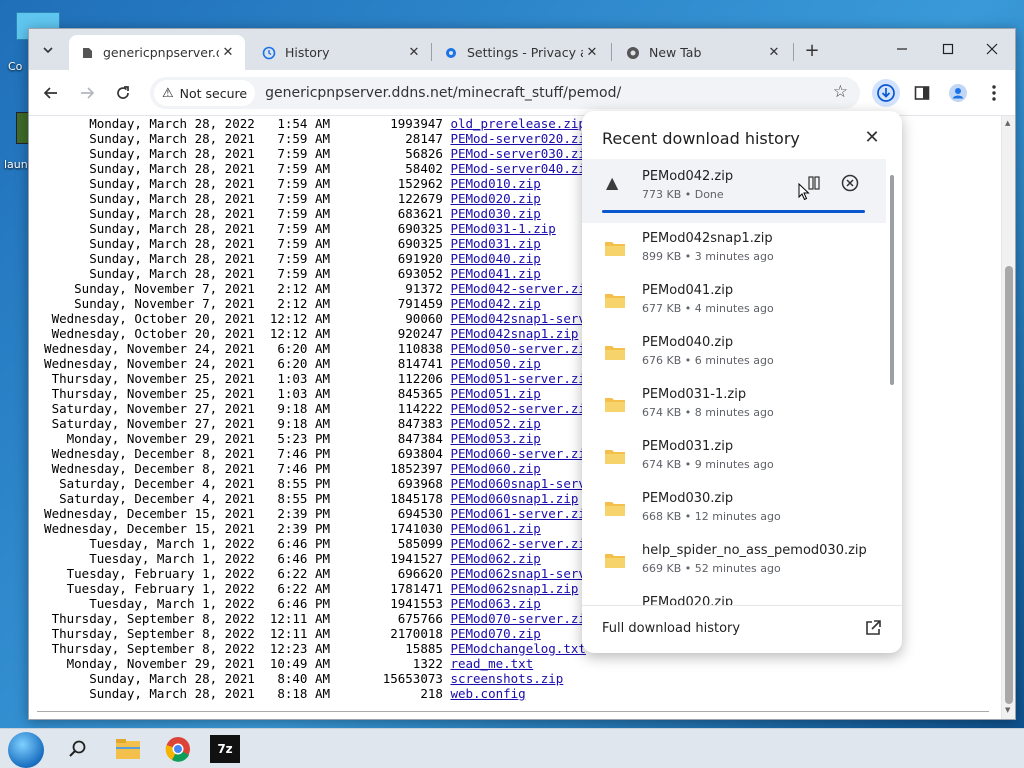 This screenshot has height=768, width=1024. What do you see at coordinates (495, 438) in the screenshot?
I see `file-link: PEMod053.zip` at bounding box center [495, 438].